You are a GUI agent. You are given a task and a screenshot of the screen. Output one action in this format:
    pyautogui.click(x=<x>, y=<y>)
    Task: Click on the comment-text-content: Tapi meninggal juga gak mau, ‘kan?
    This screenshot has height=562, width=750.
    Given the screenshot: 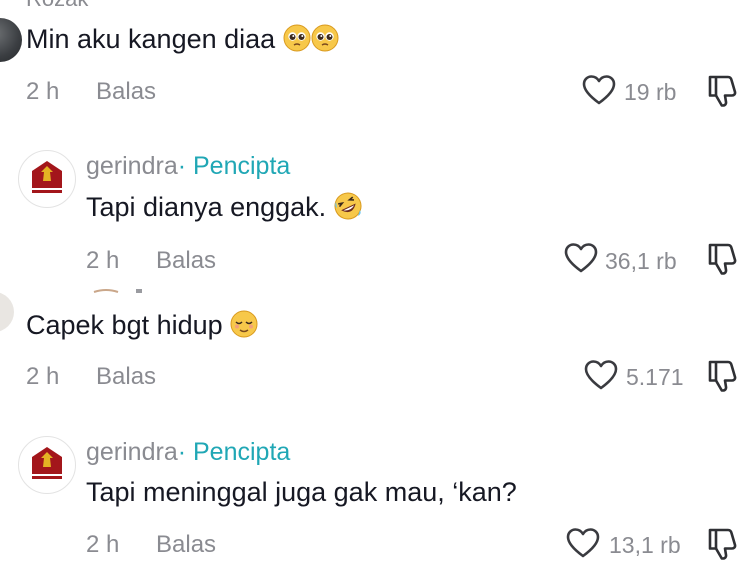 What is the action you would take?
    pyautogui.click(x=301, y=492)
    